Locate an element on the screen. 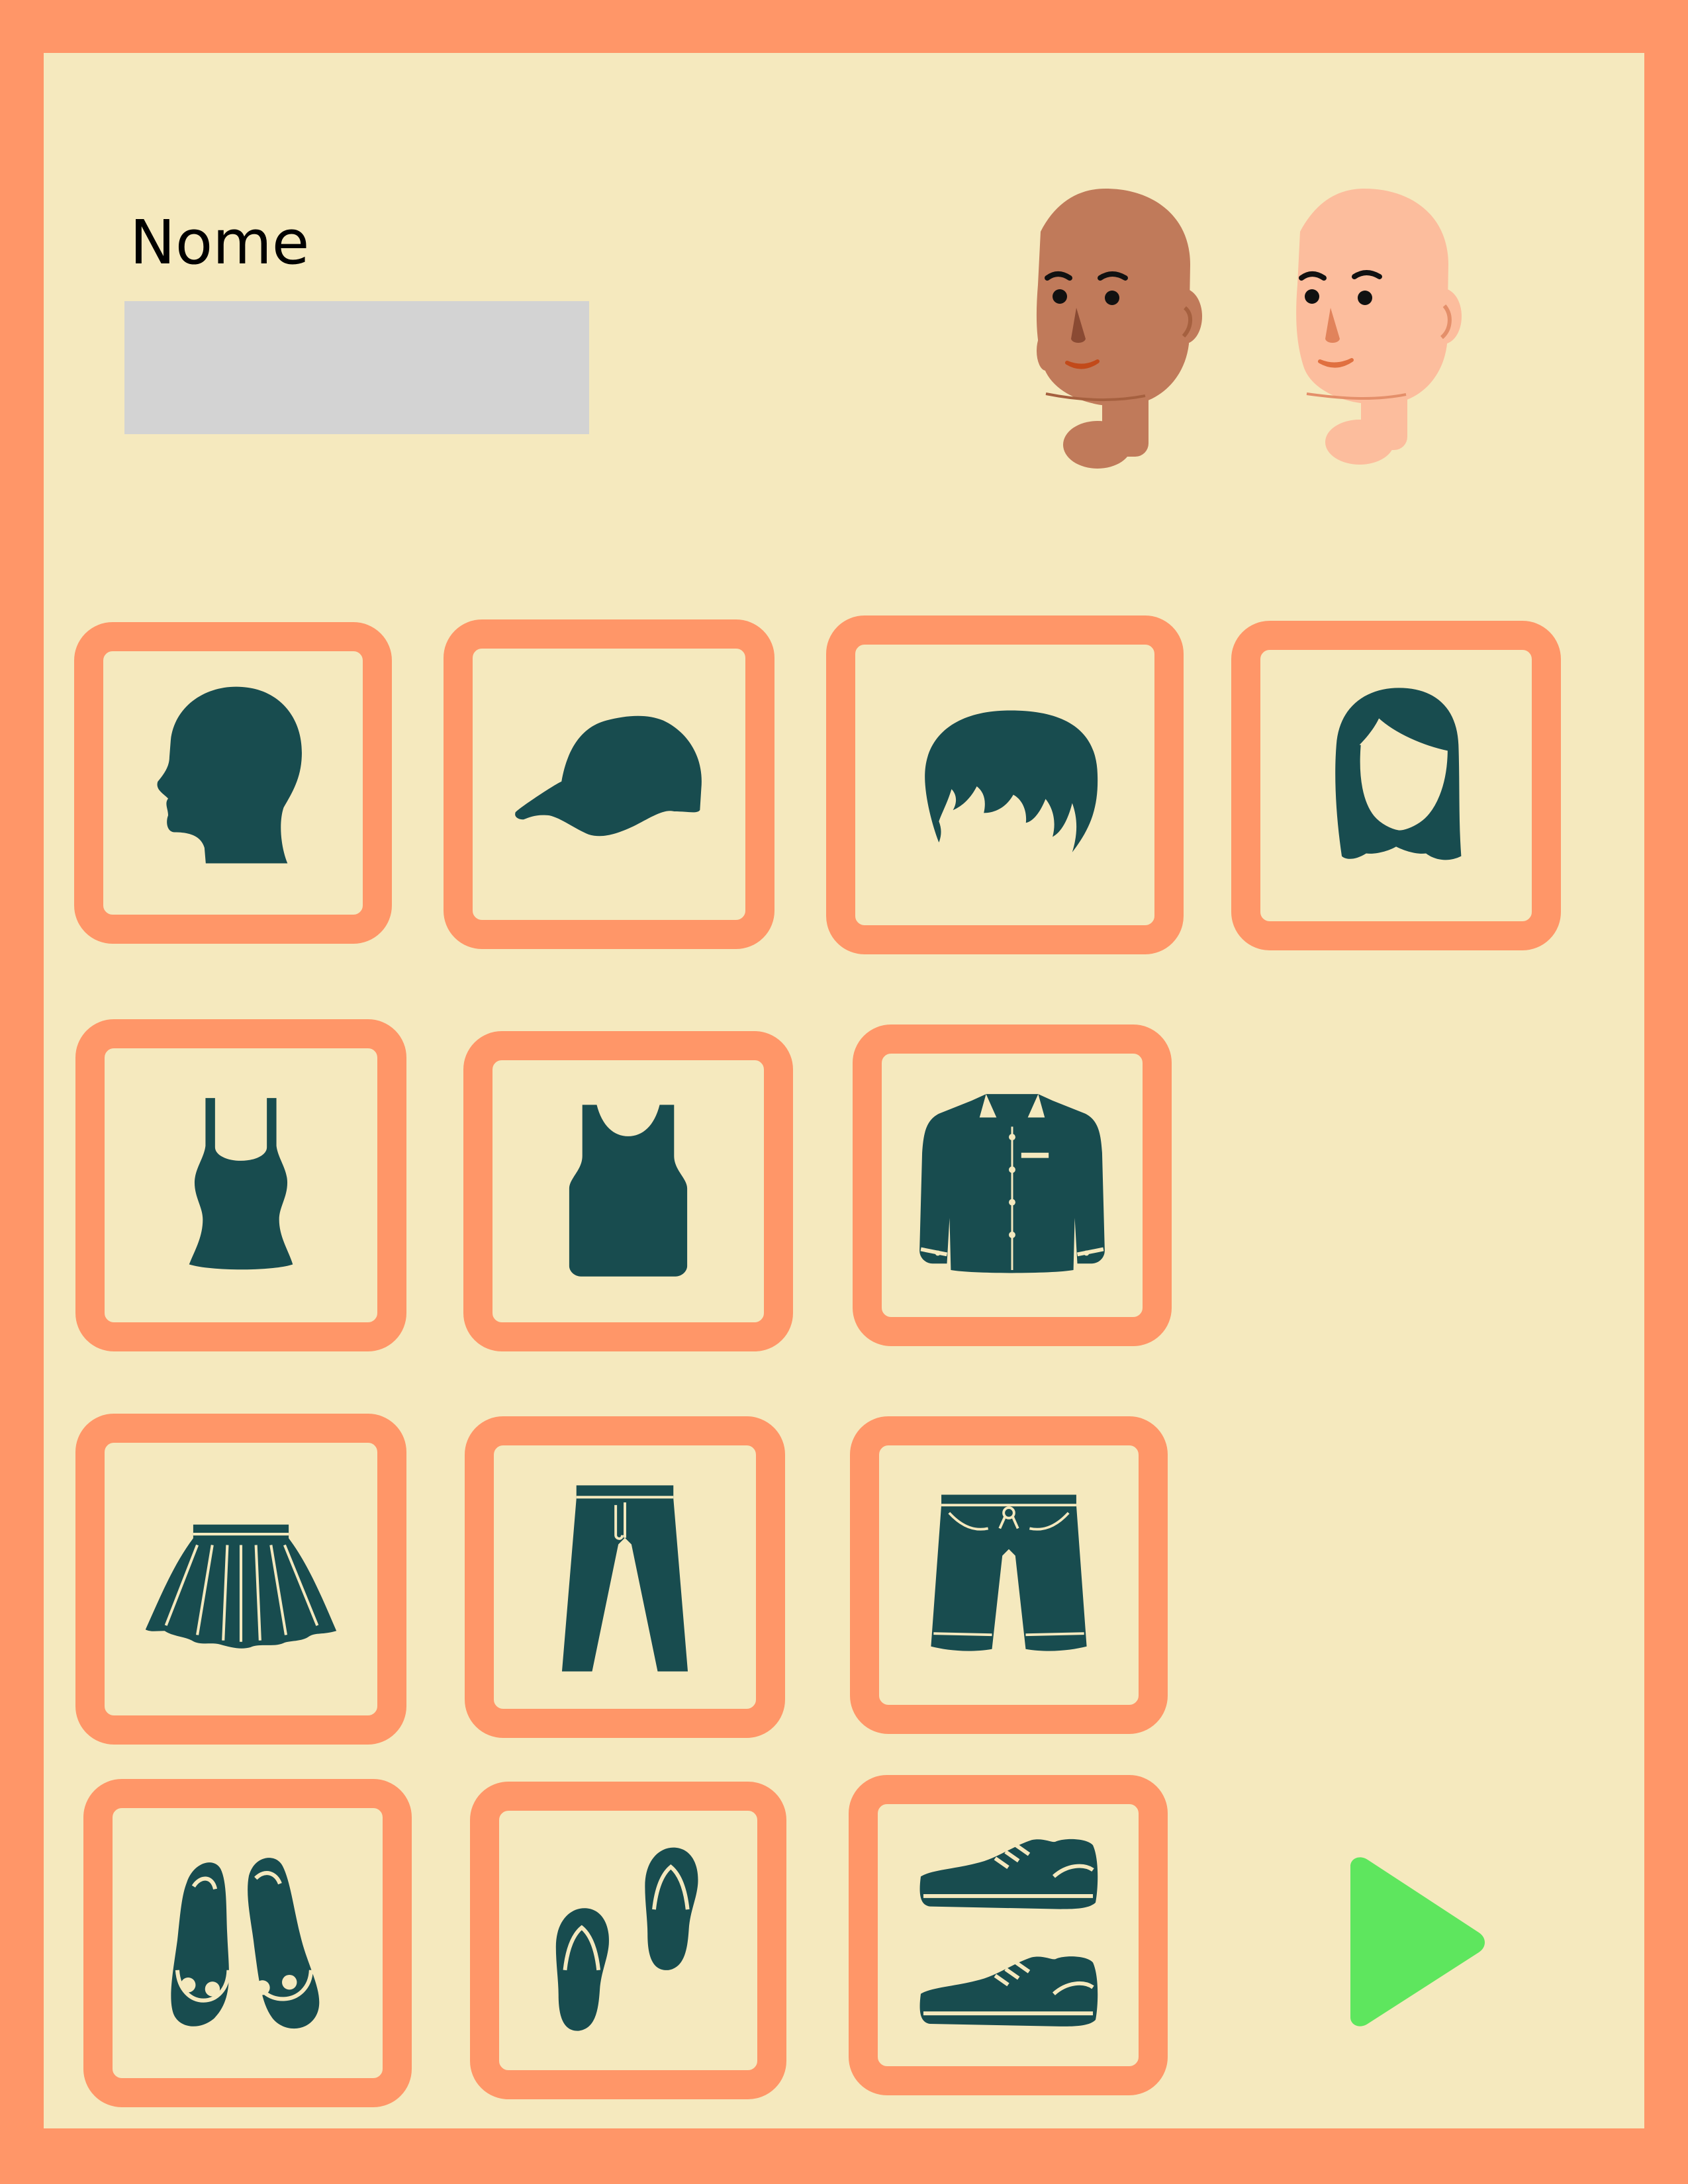 Image resolution: width=1688 pixels, height=2184 pixels. tank-top-women-icon is located at coordinates (241, 1184).